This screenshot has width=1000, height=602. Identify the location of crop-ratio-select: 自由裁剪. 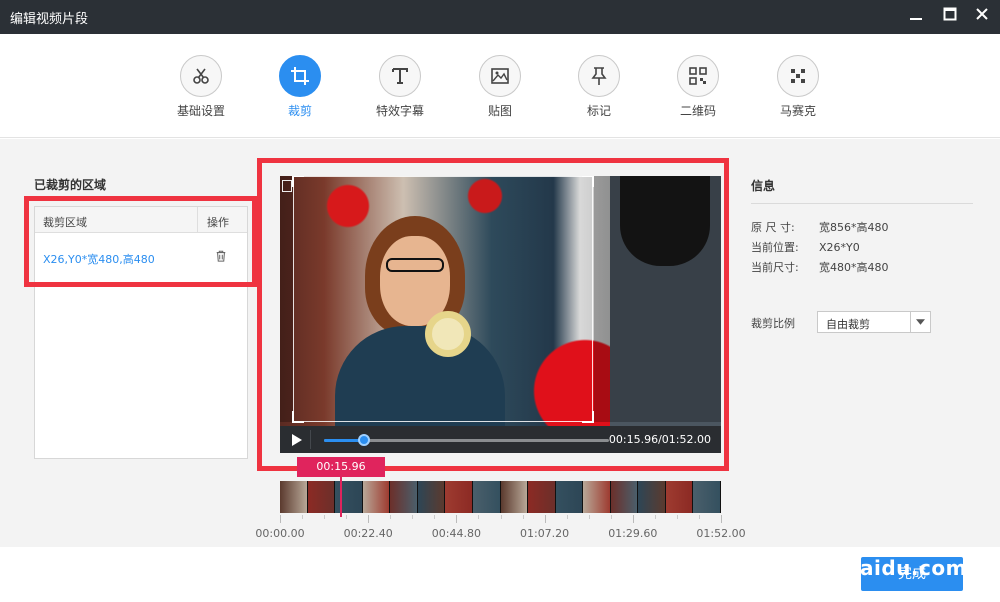
(874, 322).